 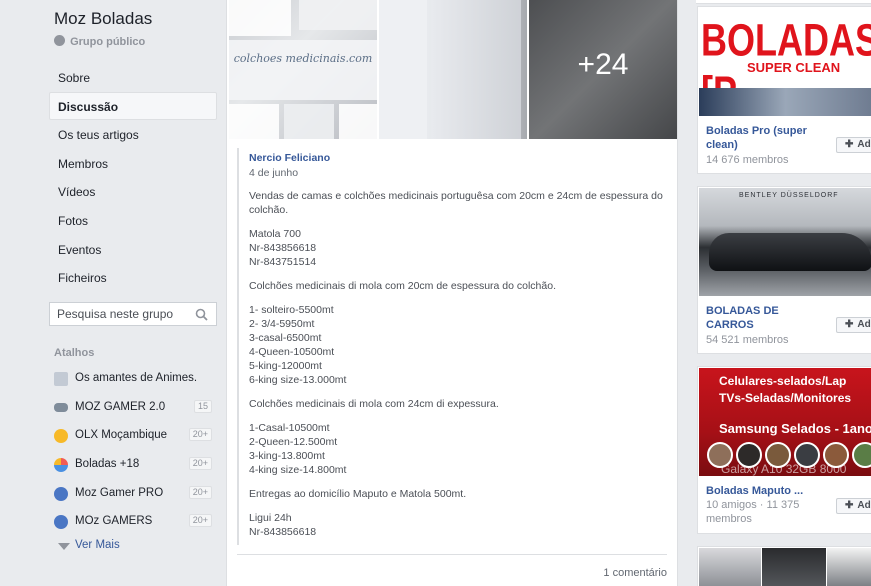 I want to click on post-photo, so click(x=453, y=69).